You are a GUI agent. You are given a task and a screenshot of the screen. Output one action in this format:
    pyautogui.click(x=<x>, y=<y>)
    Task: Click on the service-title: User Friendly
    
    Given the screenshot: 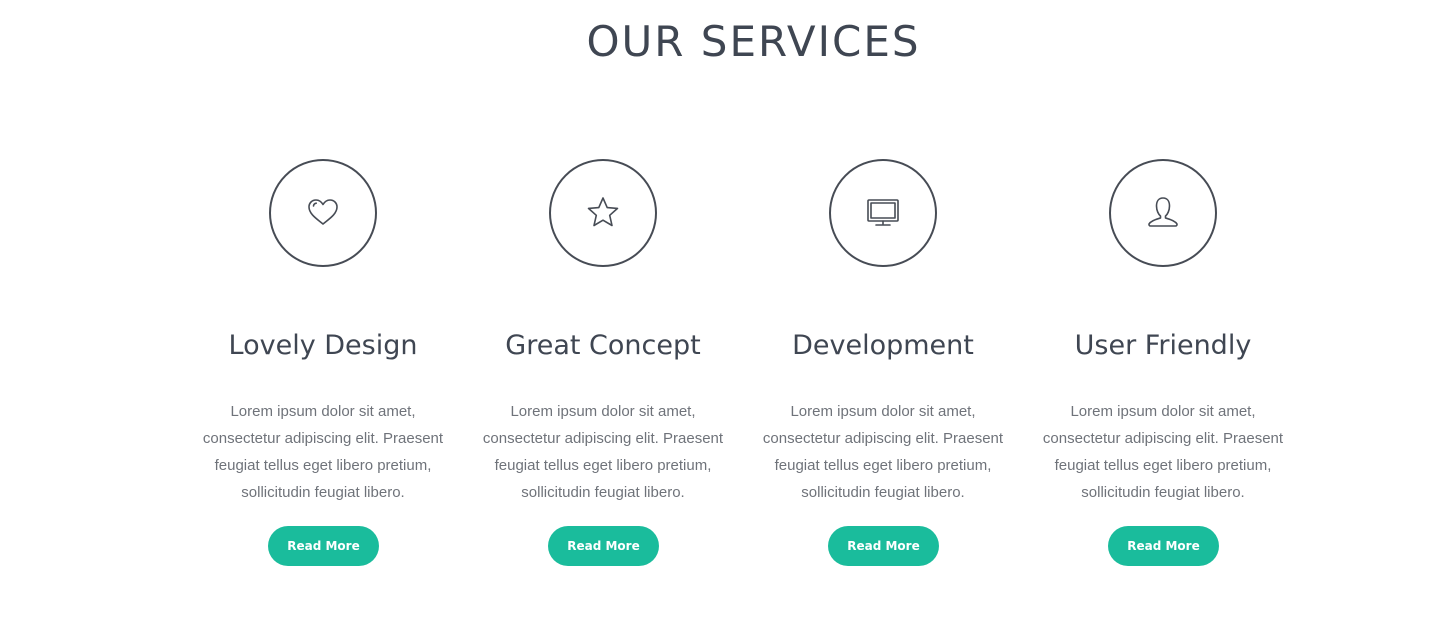 What is the action you would take?
    pyautogui.click(x=1163, y=345)
    